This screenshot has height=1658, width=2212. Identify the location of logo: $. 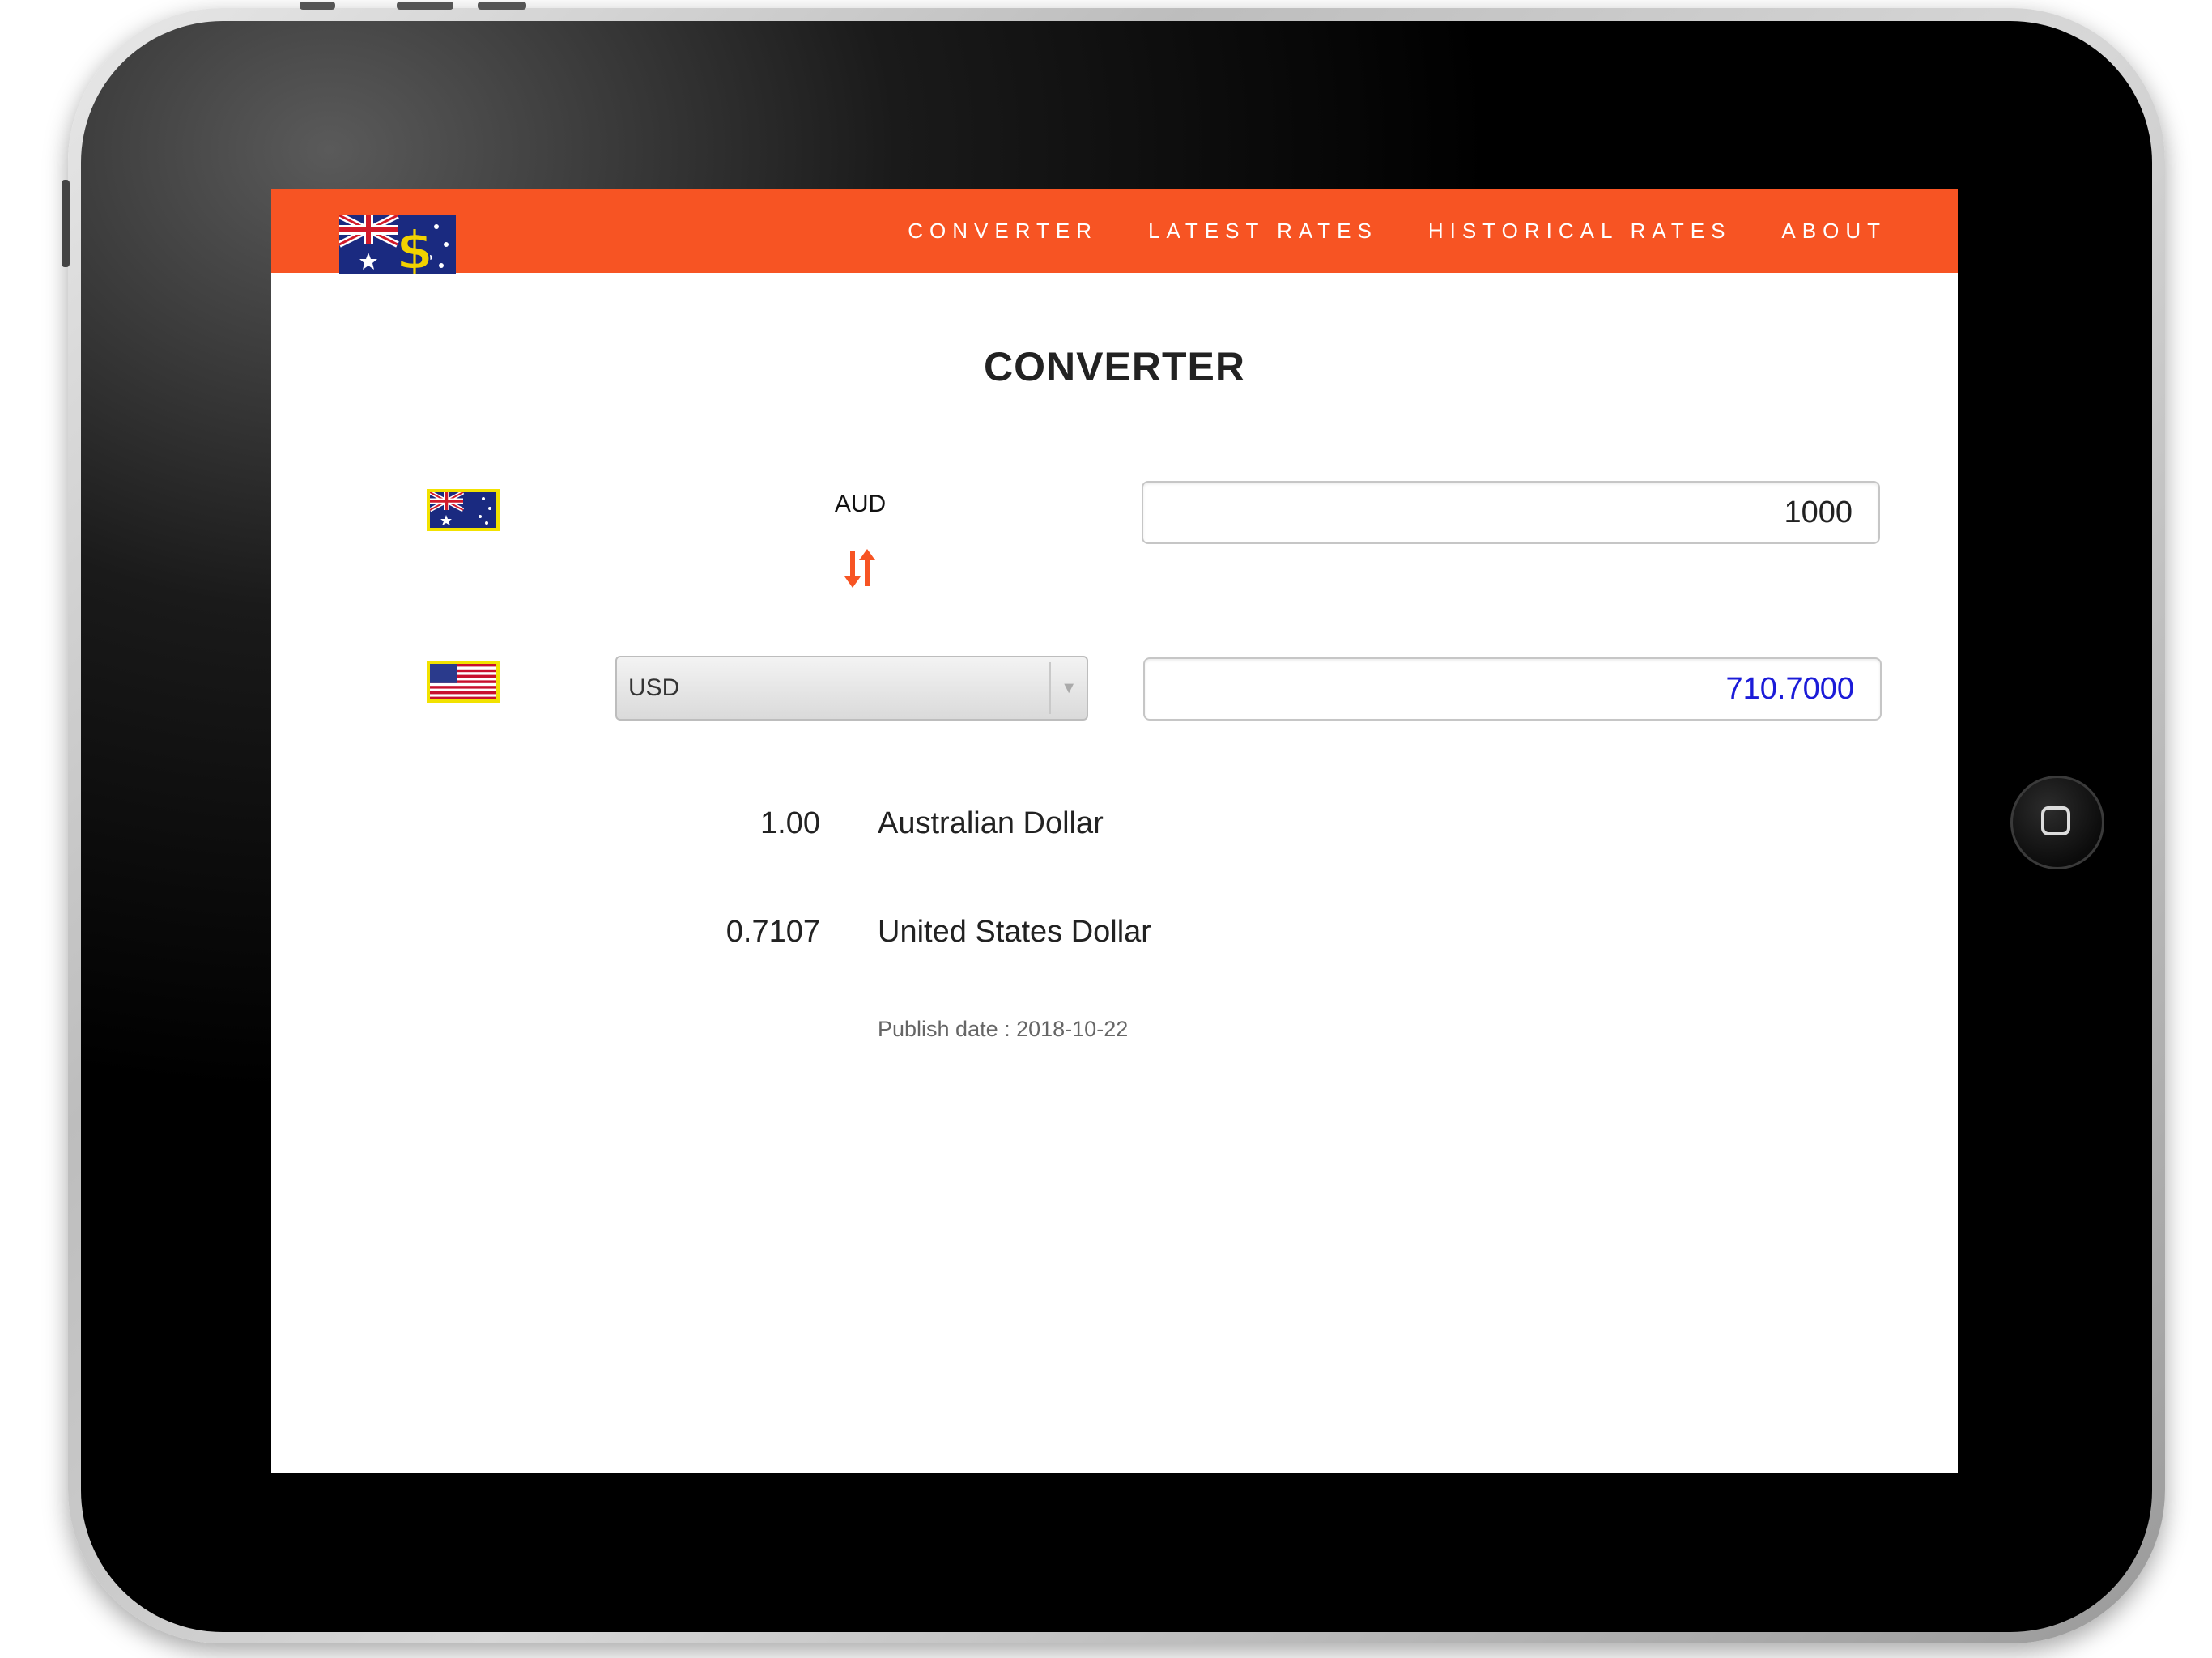
(397, 247).